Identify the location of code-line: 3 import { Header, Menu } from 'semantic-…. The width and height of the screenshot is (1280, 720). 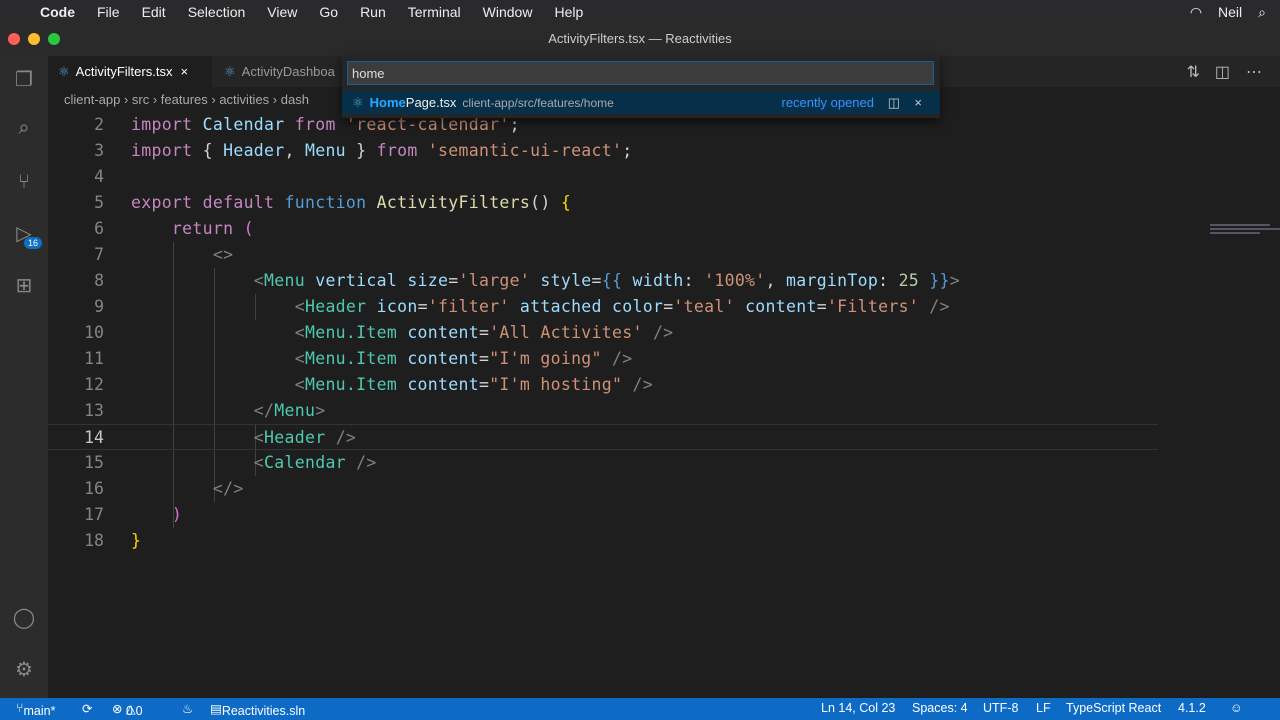
(603, 151).